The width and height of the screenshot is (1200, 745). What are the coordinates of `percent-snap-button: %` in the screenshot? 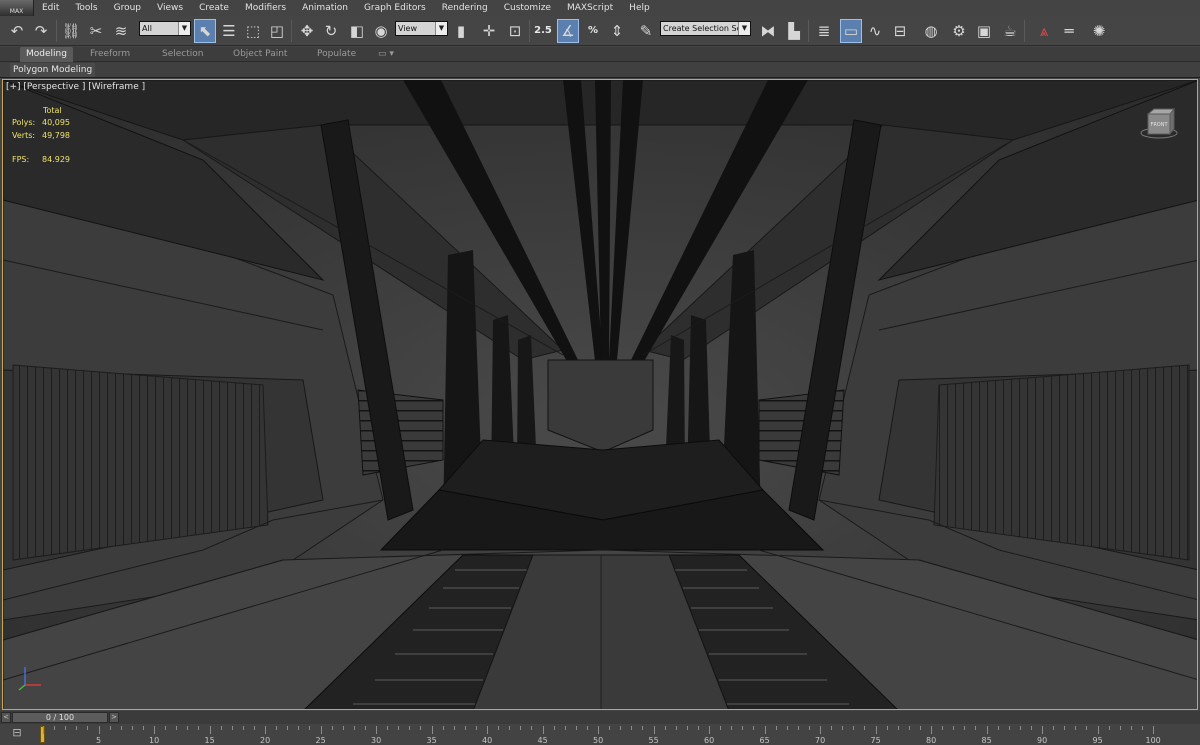 It's located at (593, 31).